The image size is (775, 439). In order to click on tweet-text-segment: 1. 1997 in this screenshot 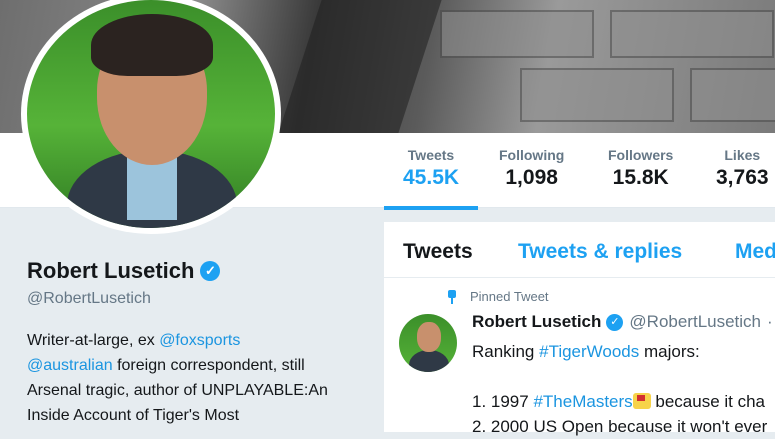, I will do `click(503, 401)`.